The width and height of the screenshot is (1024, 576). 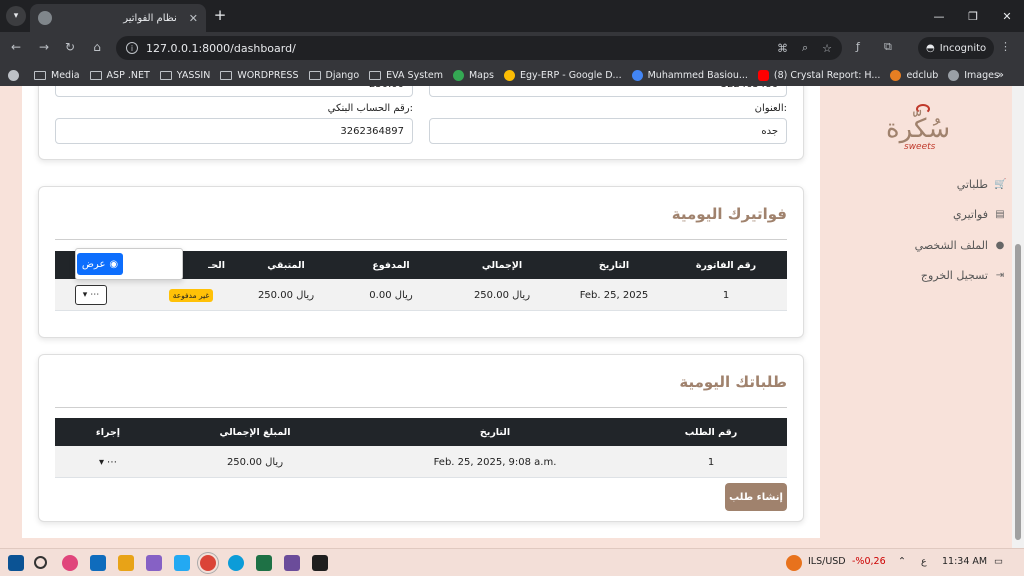 I want to click on status-cell: غير مدفوعة, so click(x=191, y=295).